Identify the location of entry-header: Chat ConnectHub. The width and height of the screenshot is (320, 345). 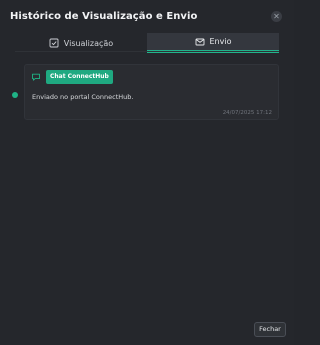
(72, 77).